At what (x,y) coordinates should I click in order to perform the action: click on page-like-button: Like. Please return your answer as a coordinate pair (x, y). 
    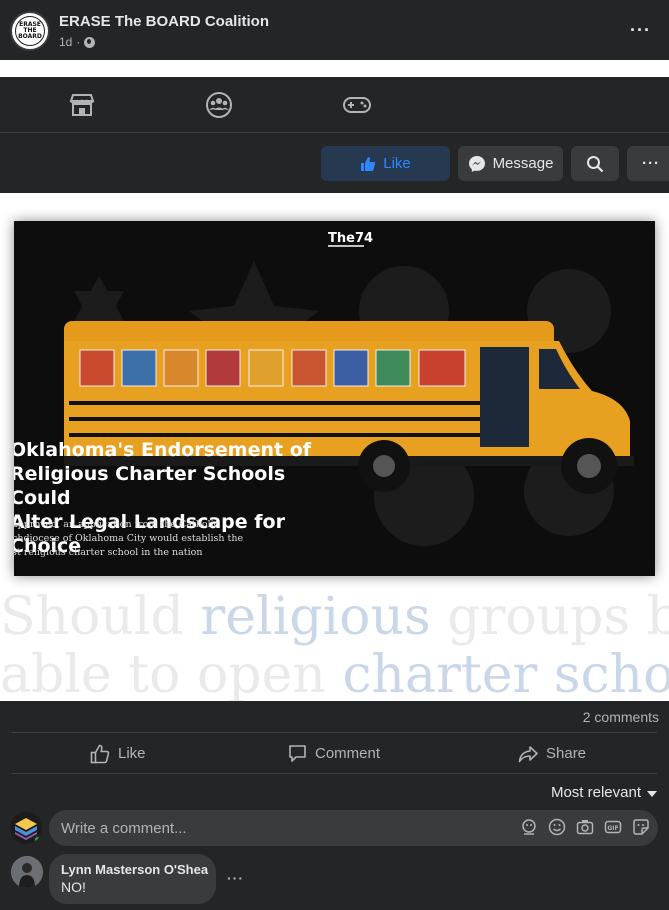
    Looking at the image, I should click on (385, 163).